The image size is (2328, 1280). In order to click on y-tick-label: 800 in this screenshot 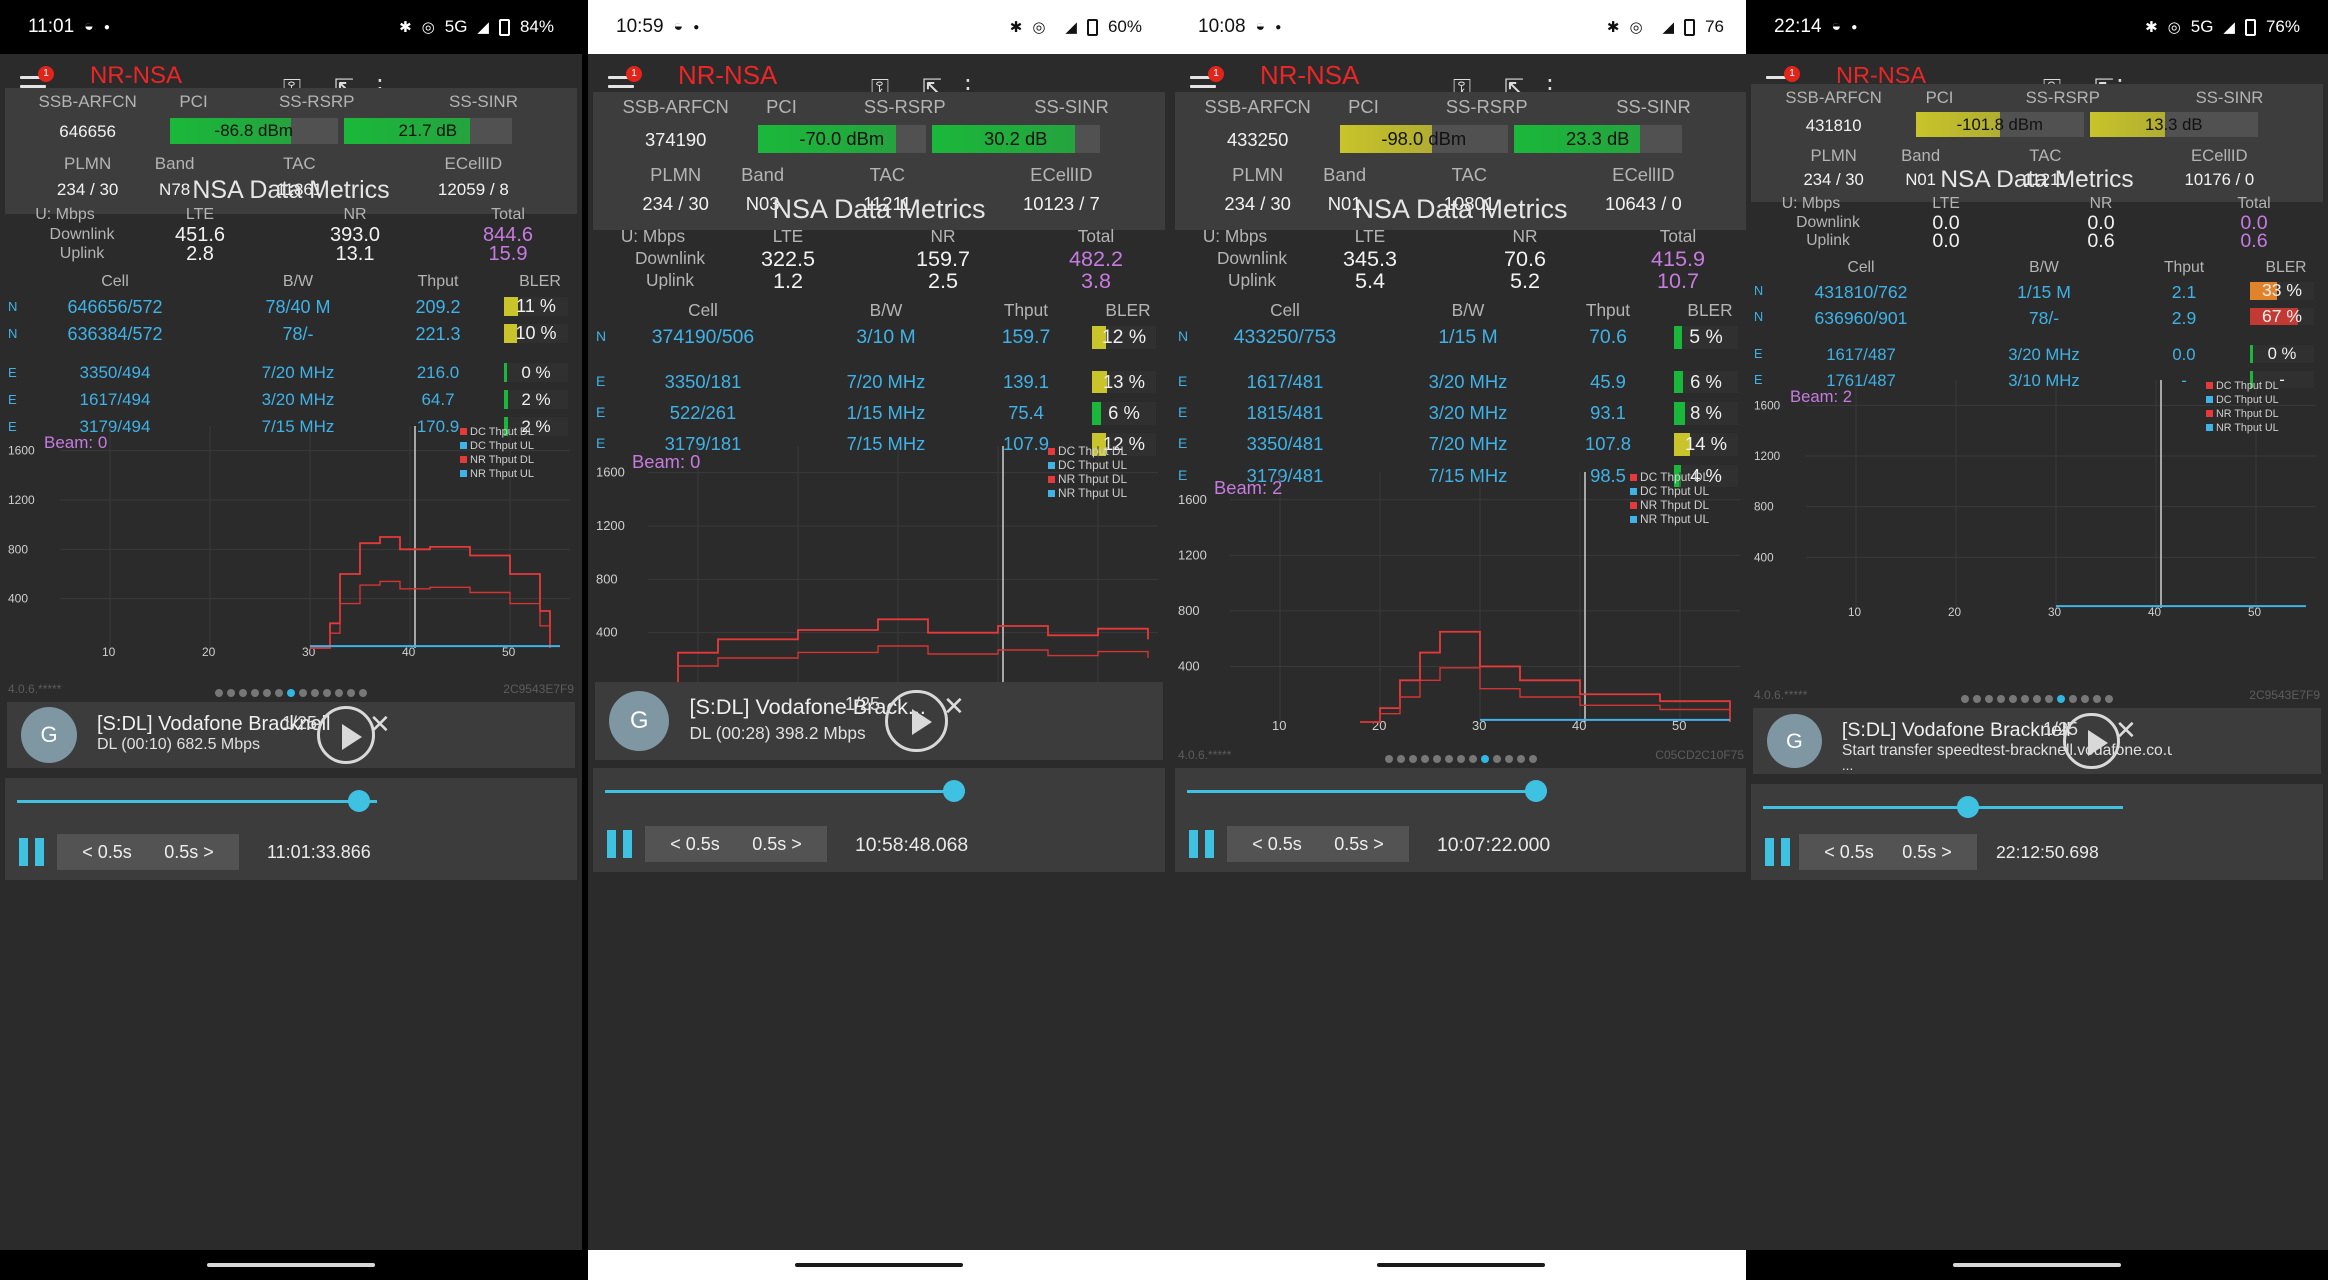, I will do `click(1189, 610)`.